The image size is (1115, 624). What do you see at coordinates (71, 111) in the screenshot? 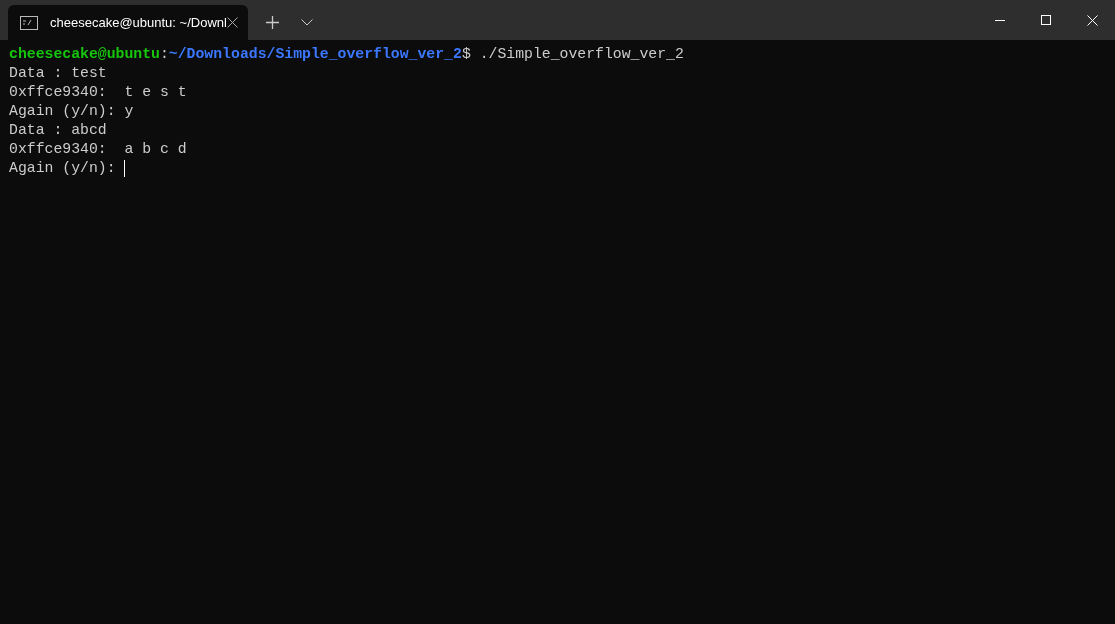
I see `output-line: Again (y/n): y` at bounding box center [71, 111].